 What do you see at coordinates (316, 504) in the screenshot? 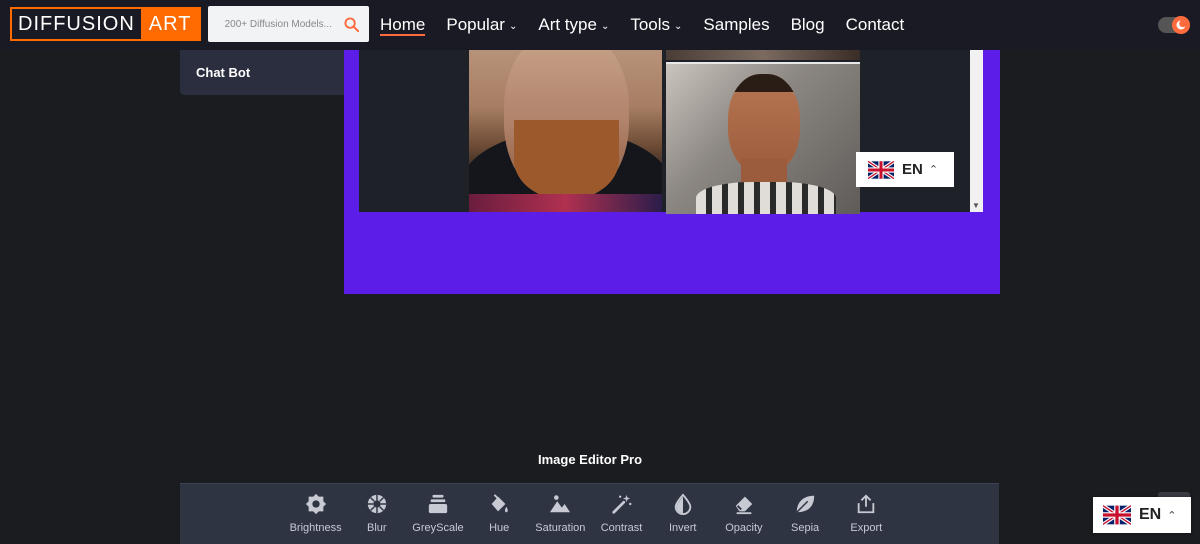
I see `brightness-icon` at bounding box center [316, 504].